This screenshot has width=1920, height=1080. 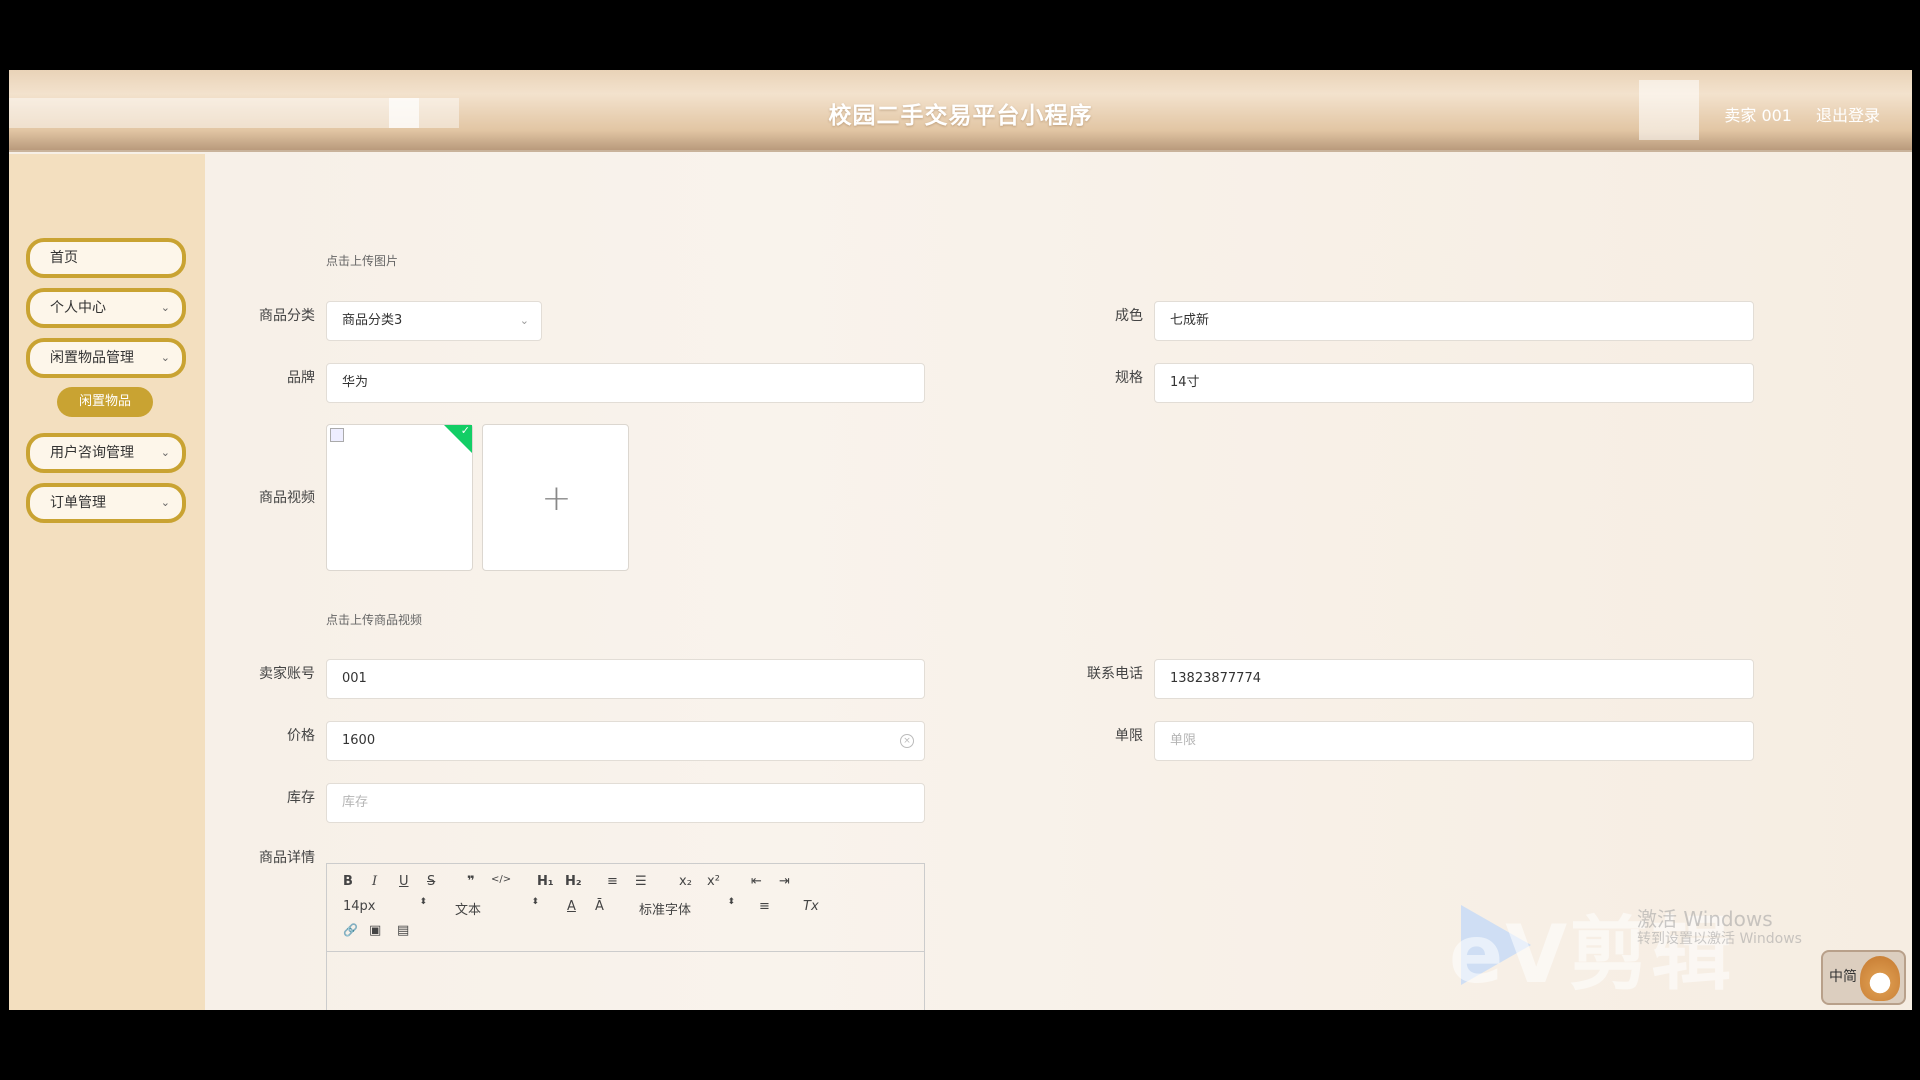 I want to click on ime-indicator: 中简, so click(x=1863, y=977).